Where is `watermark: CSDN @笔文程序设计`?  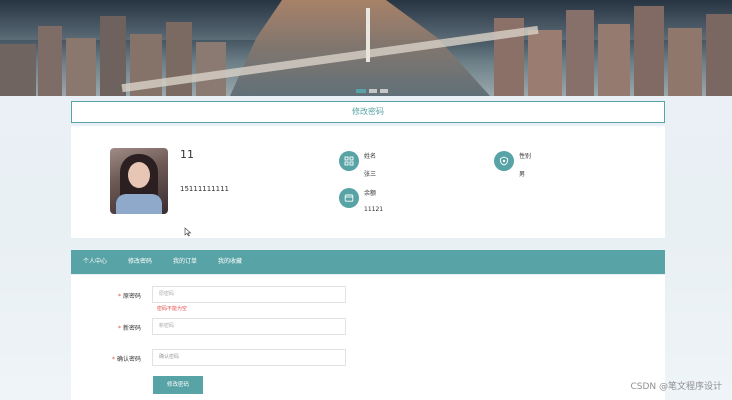
watermark: CSDN @笔文程序设计 is located at coordinates (676, 387).